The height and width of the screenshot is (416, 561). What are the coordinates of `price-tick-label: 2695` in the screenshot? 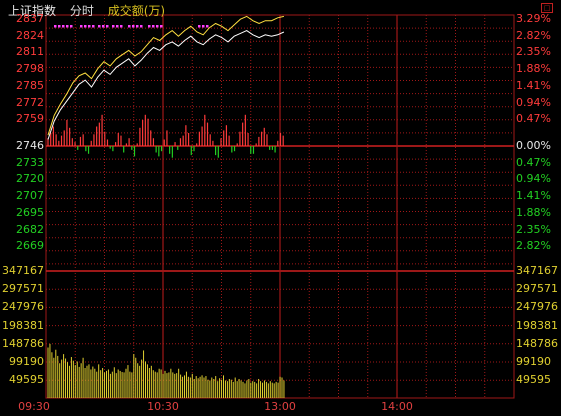 It's located at (30, 212).